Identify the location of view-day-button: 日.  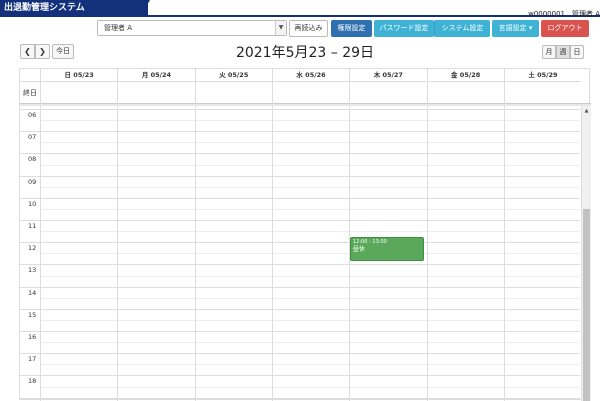
(577, 52).